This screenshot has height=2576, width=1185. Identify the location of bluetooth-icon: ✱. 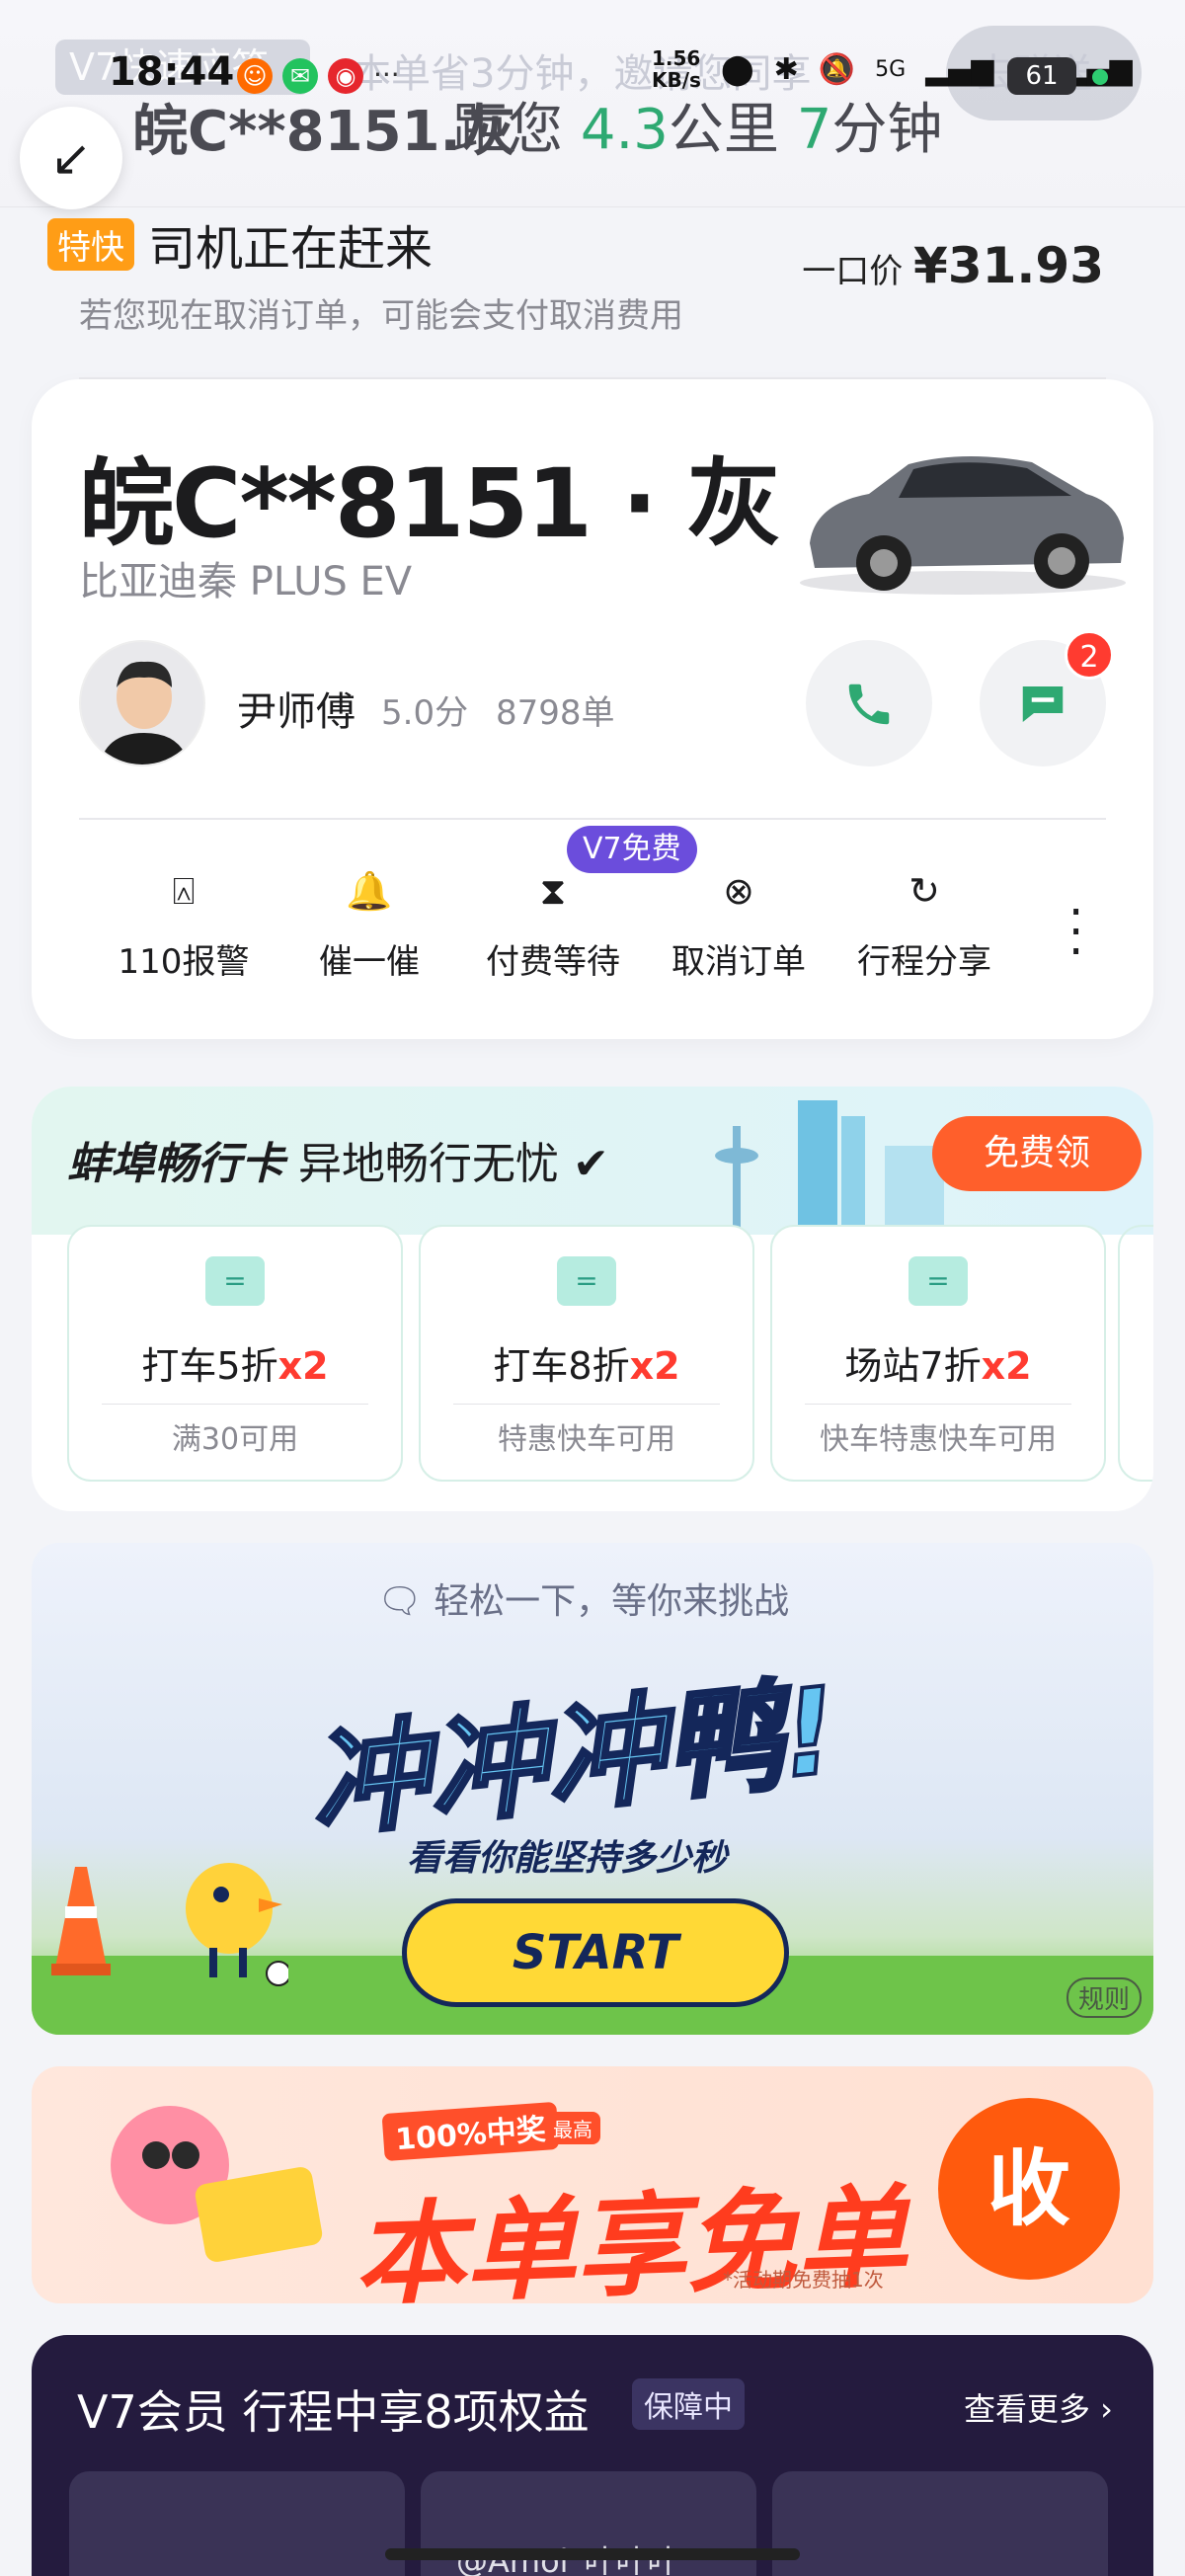
(786, 69).